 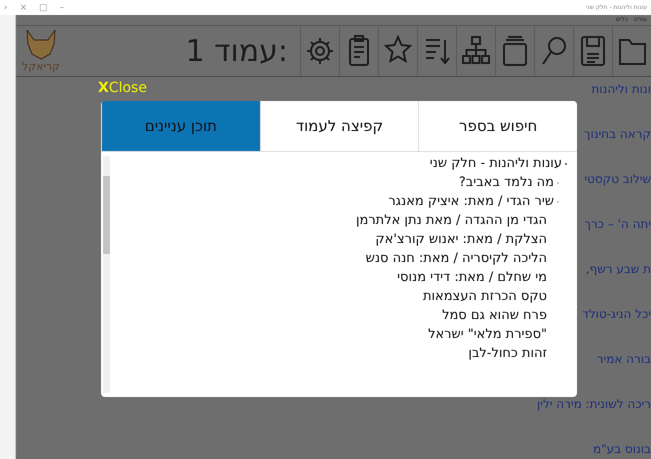 I want to click on scrollbar, so click(x=106, y=274).